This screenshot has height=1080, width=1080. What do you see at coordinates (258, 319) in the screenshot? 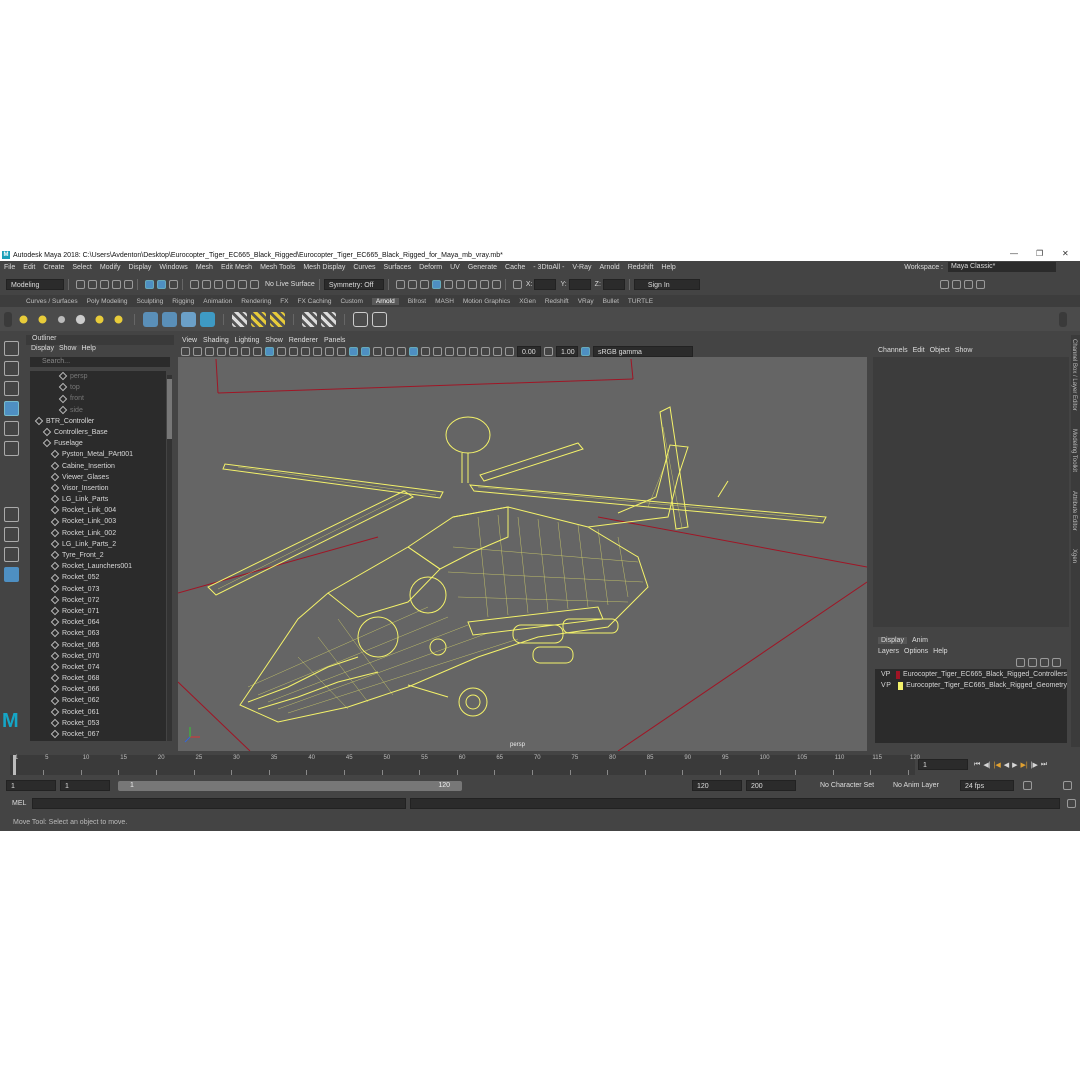
I see `checker-icon` at bounding box center [258, 319].